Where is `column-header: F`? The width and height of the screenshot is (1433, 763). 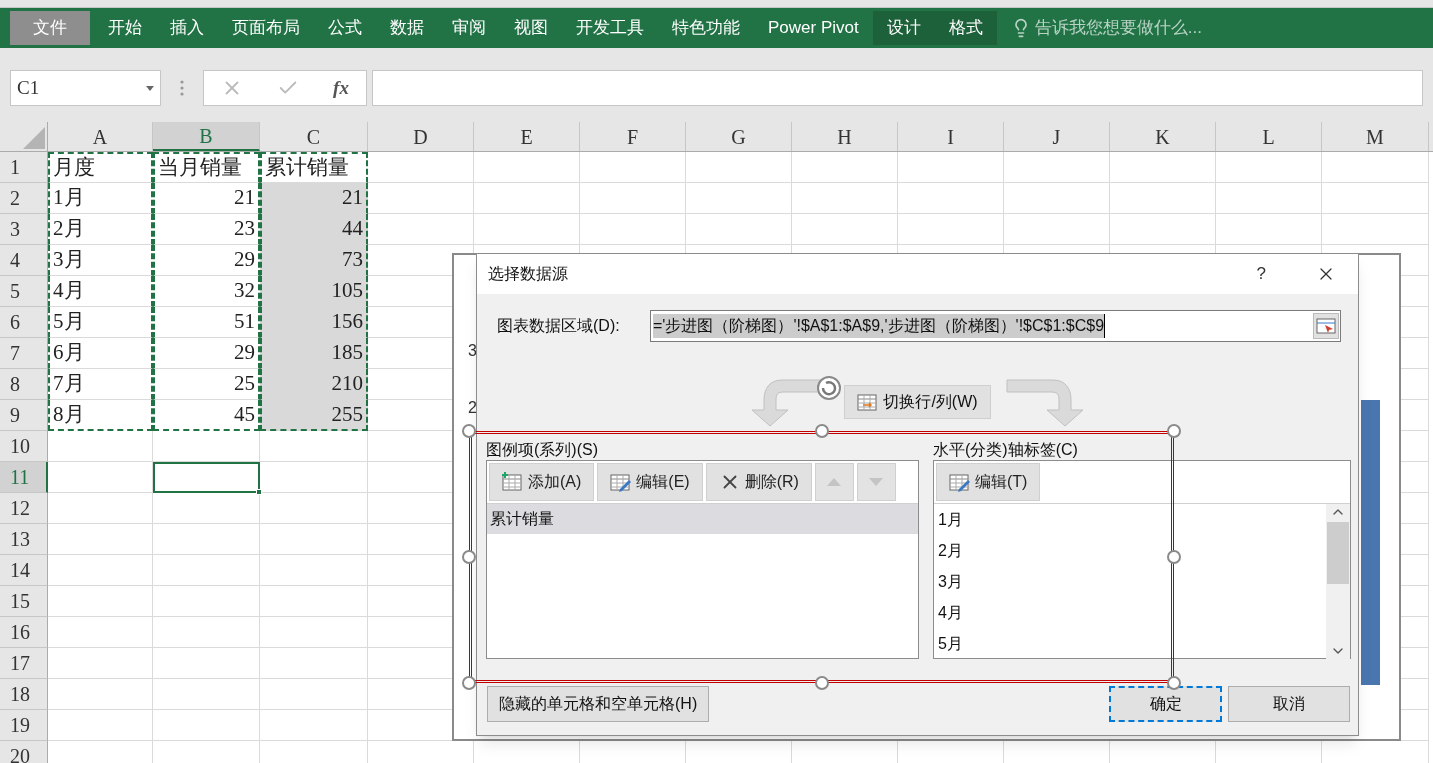
column-header: F is located at coordinates (633, 136).